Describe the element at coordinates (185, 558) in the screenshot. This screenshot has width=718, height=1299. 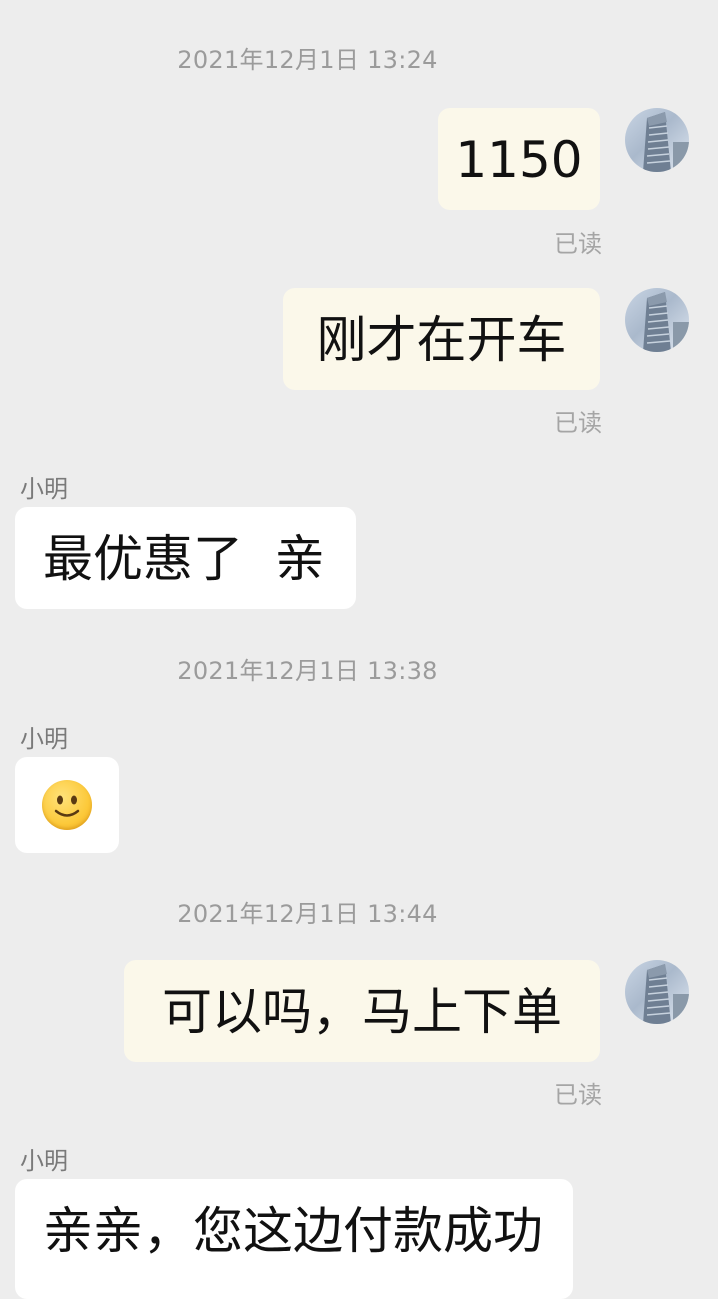
I see `message-bubble-received: 最优惠了 亲` at that location.